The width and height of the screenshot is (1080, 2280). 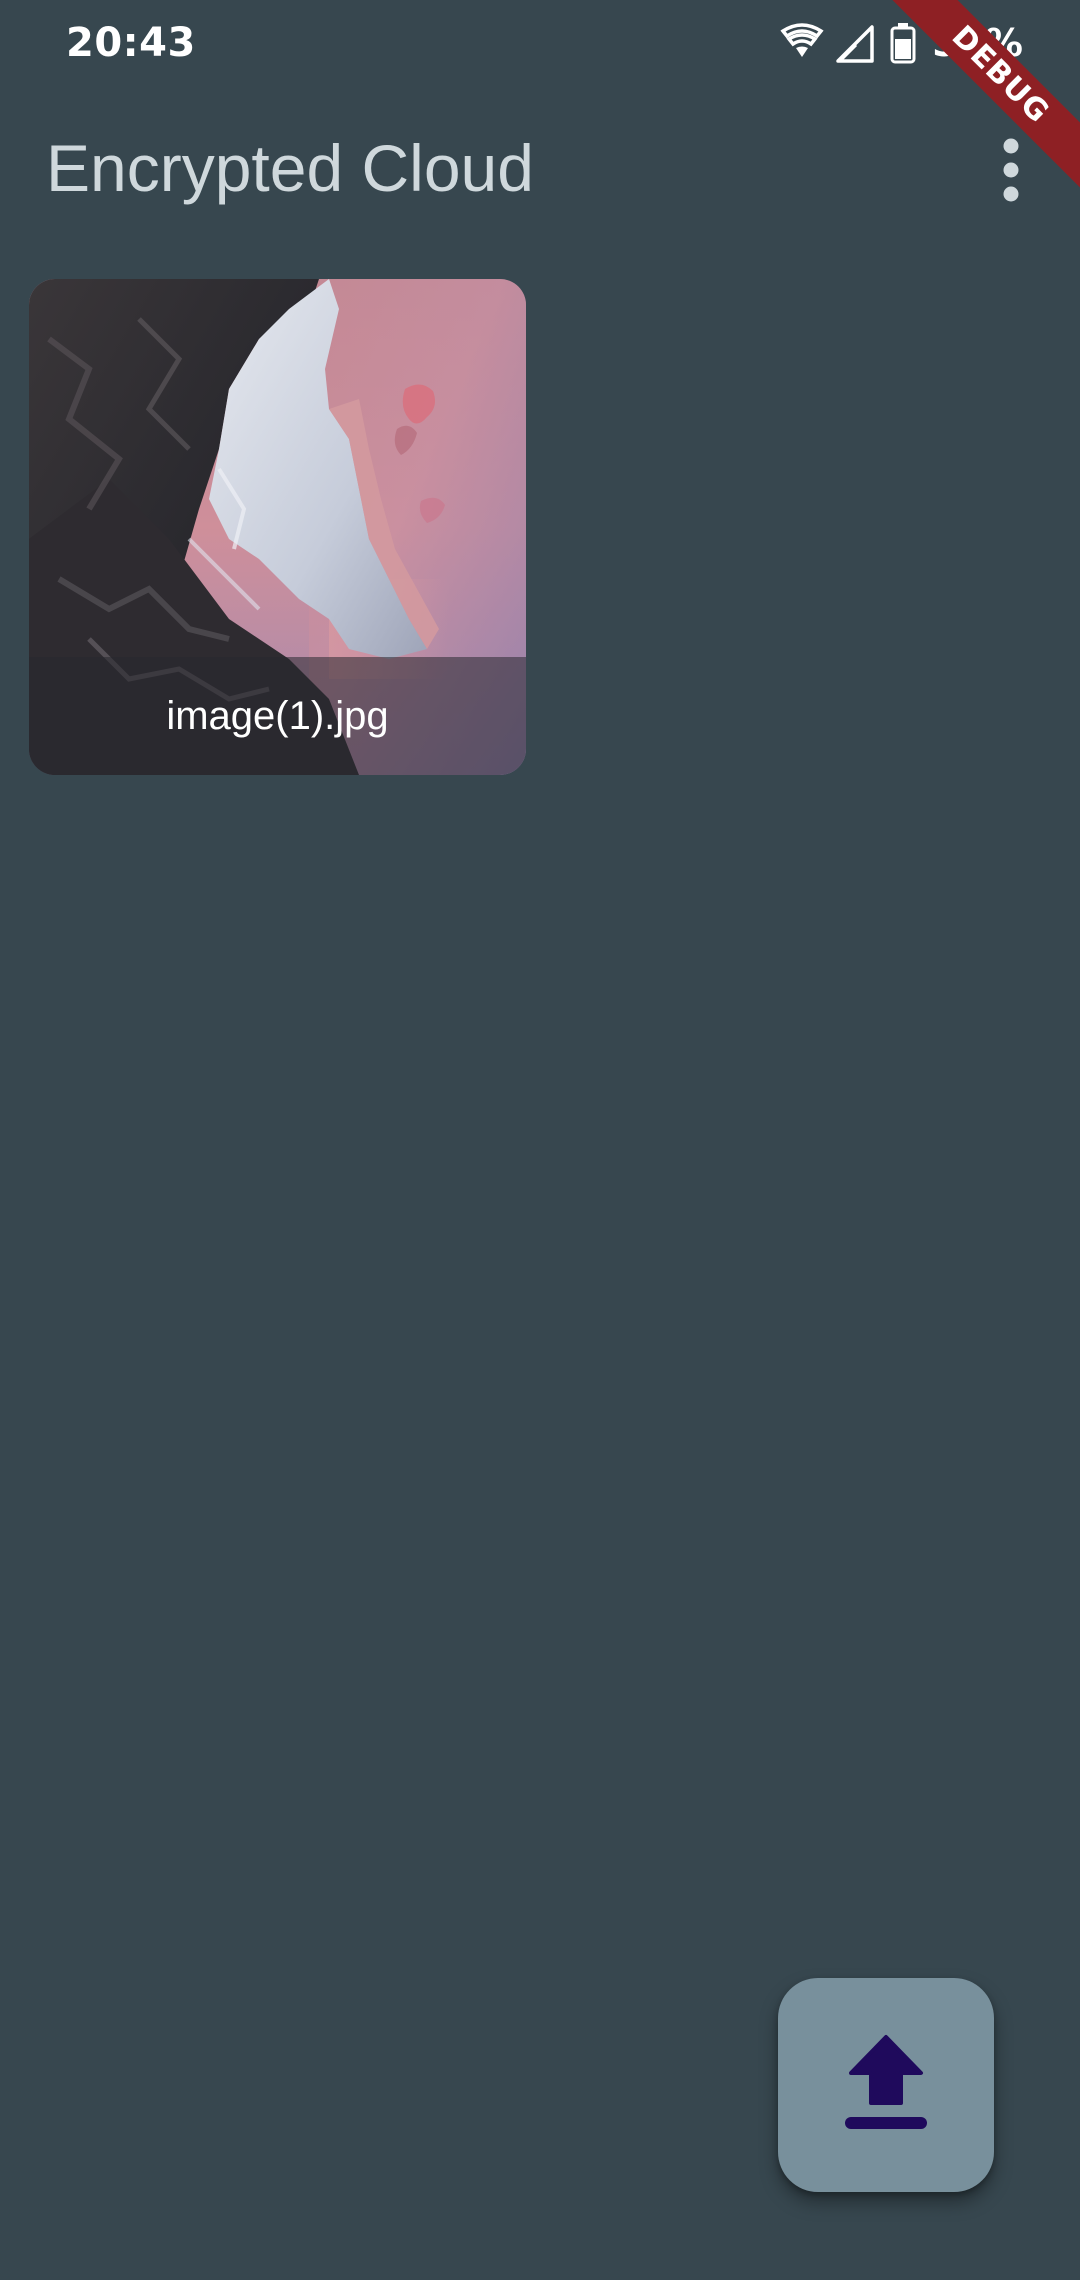 What do you see at coordinates (856, 43) in the screenshot?
I see `signal-icon` at bounding box center [856, 43].